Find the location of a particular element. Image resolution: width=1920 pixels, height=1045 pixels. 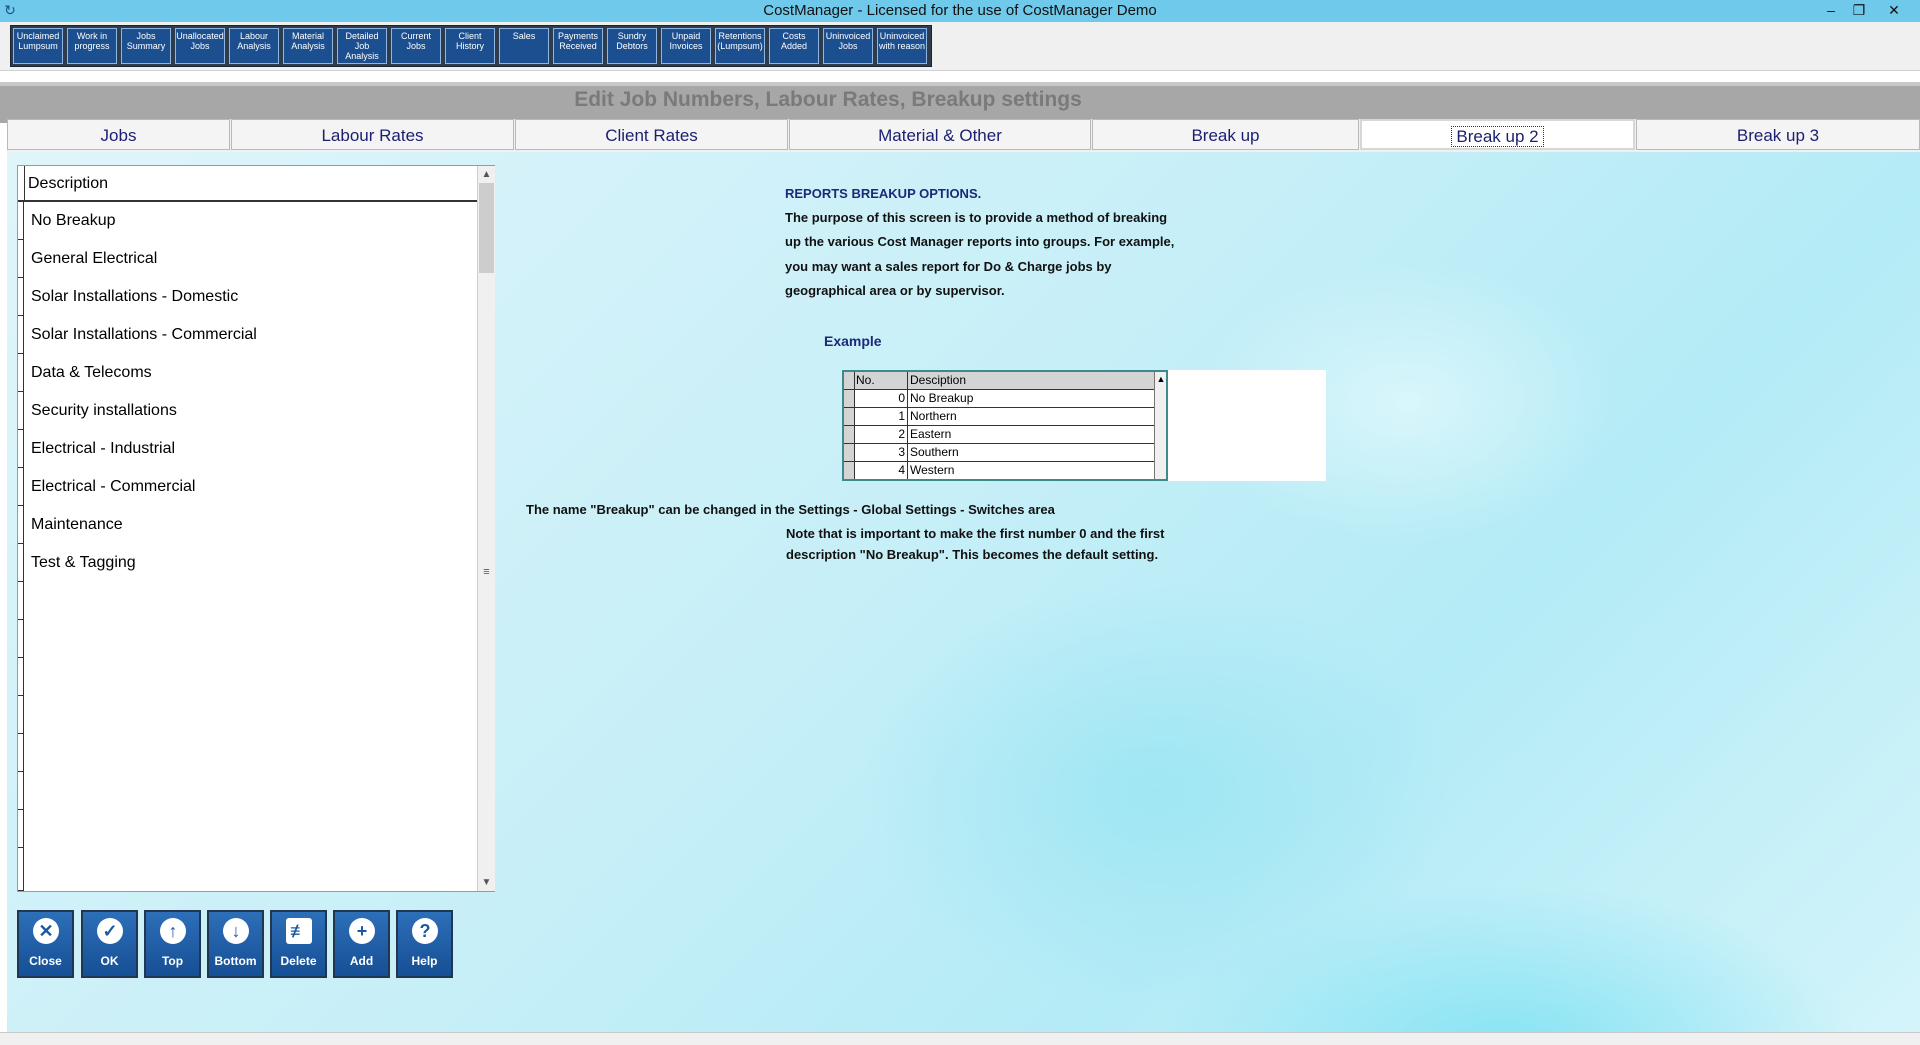

table-row: Data & Telecoms is located at coordinates (247, 373).